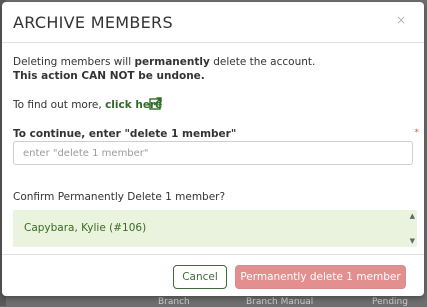 The image size is (427, 307). What do you see at coordinates (125, 134) in the screenshot?
I see `input-label: To continue, enter "delete 1 member"` at bounding box center [125, 134].